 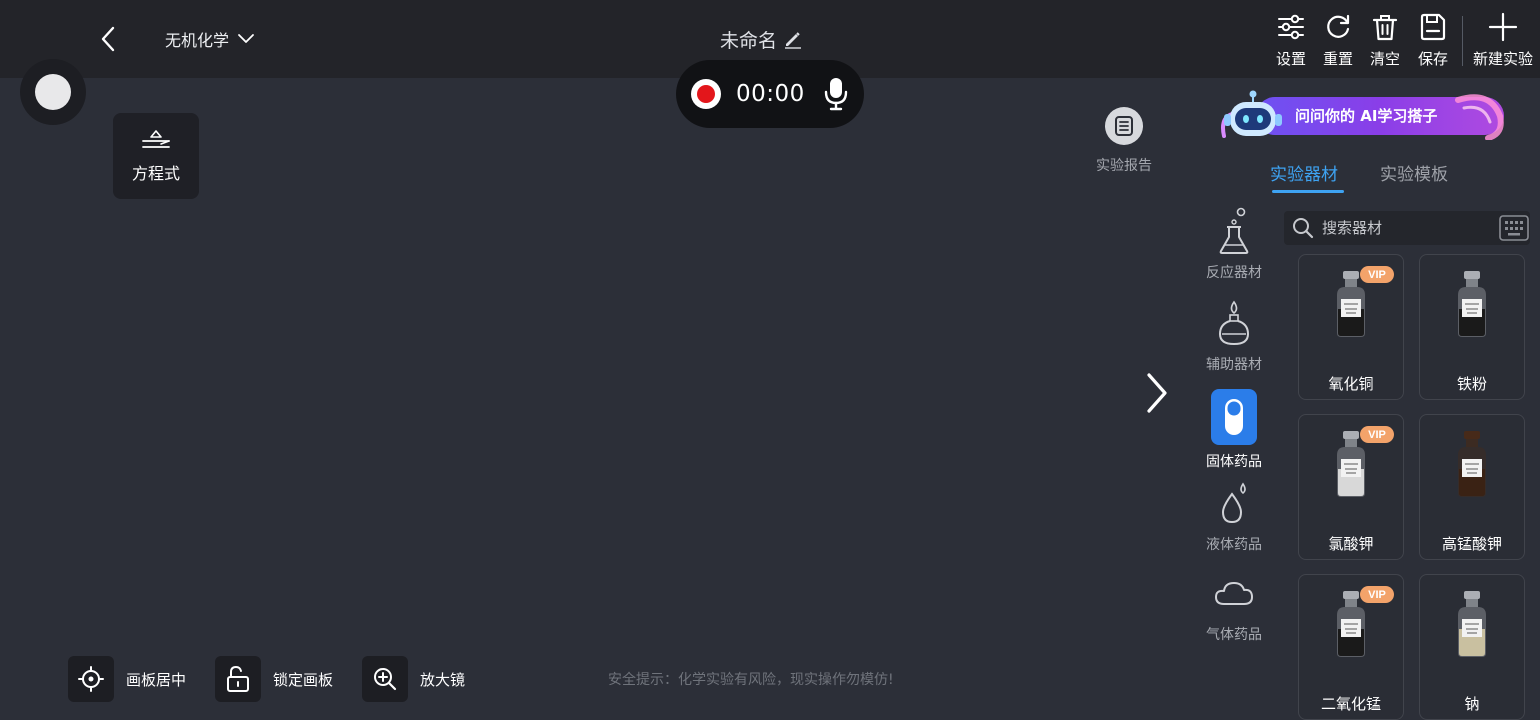 I want to click on subject-label: 无机化学, so click(x=197, y=40).